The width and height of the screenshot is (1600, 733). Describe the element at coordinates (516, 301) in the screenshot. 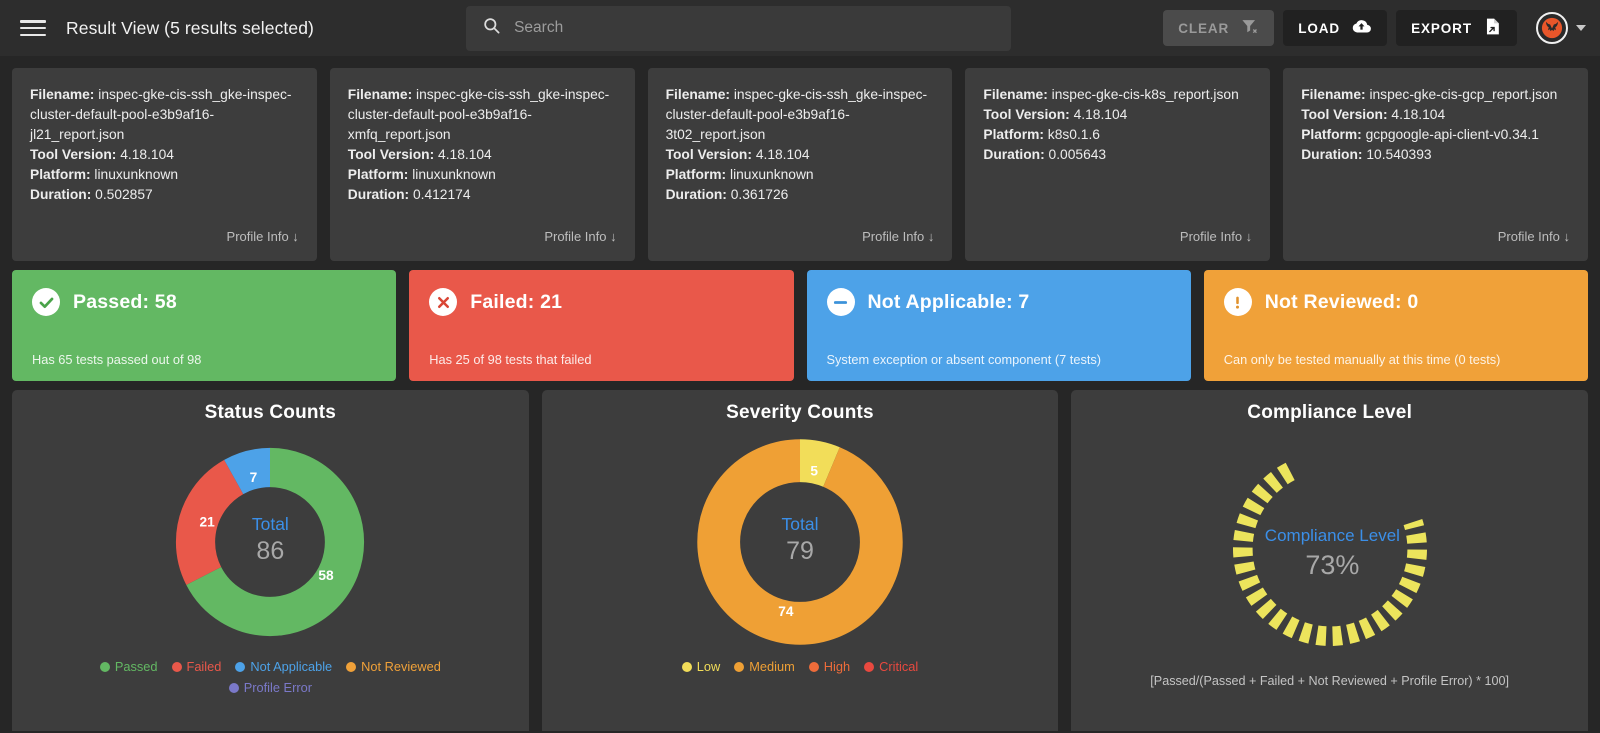

I see `status-banner-title: Failed: 21` at that location.